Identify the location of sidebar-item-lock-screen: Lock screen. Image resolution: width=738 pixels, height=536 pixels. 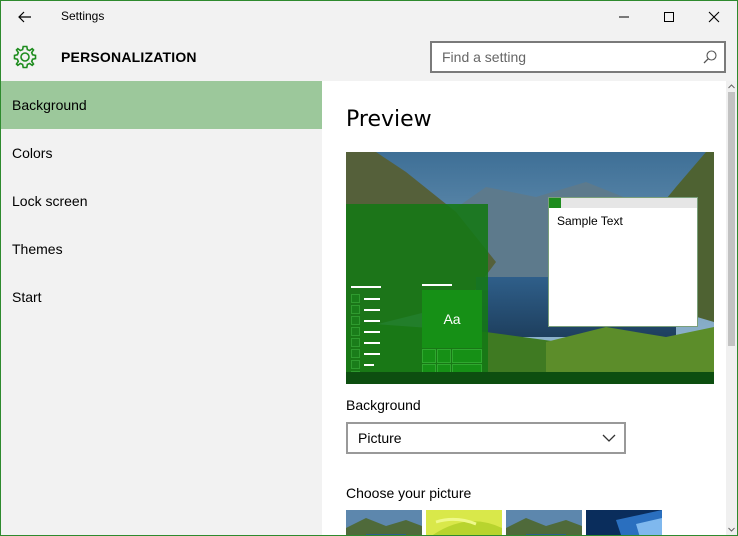
(161, 201).